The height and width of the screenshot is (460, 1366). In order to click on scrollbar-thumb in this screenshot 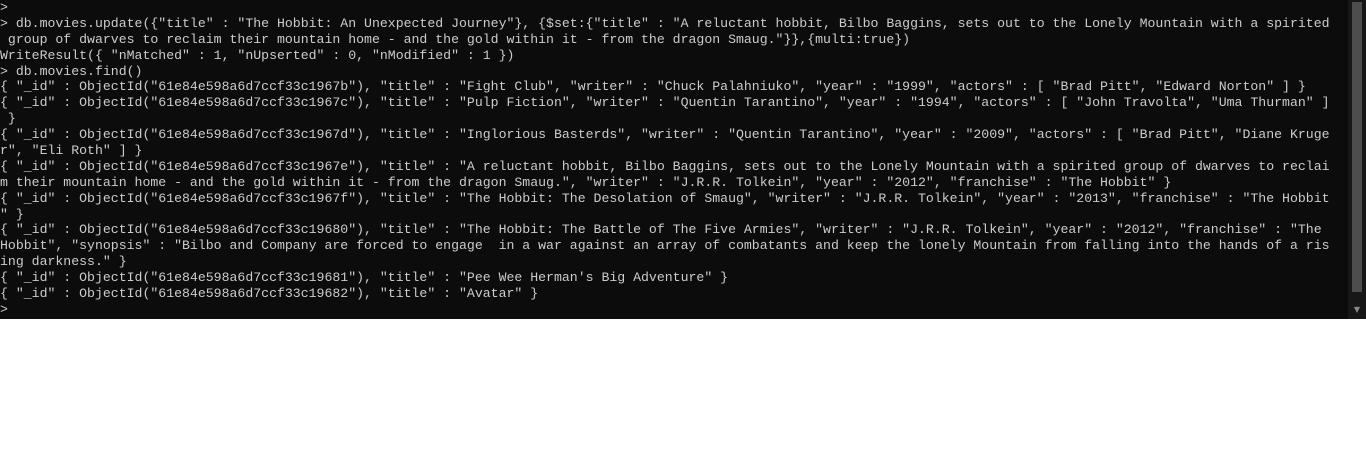, I will do `click(1357, 147)`.